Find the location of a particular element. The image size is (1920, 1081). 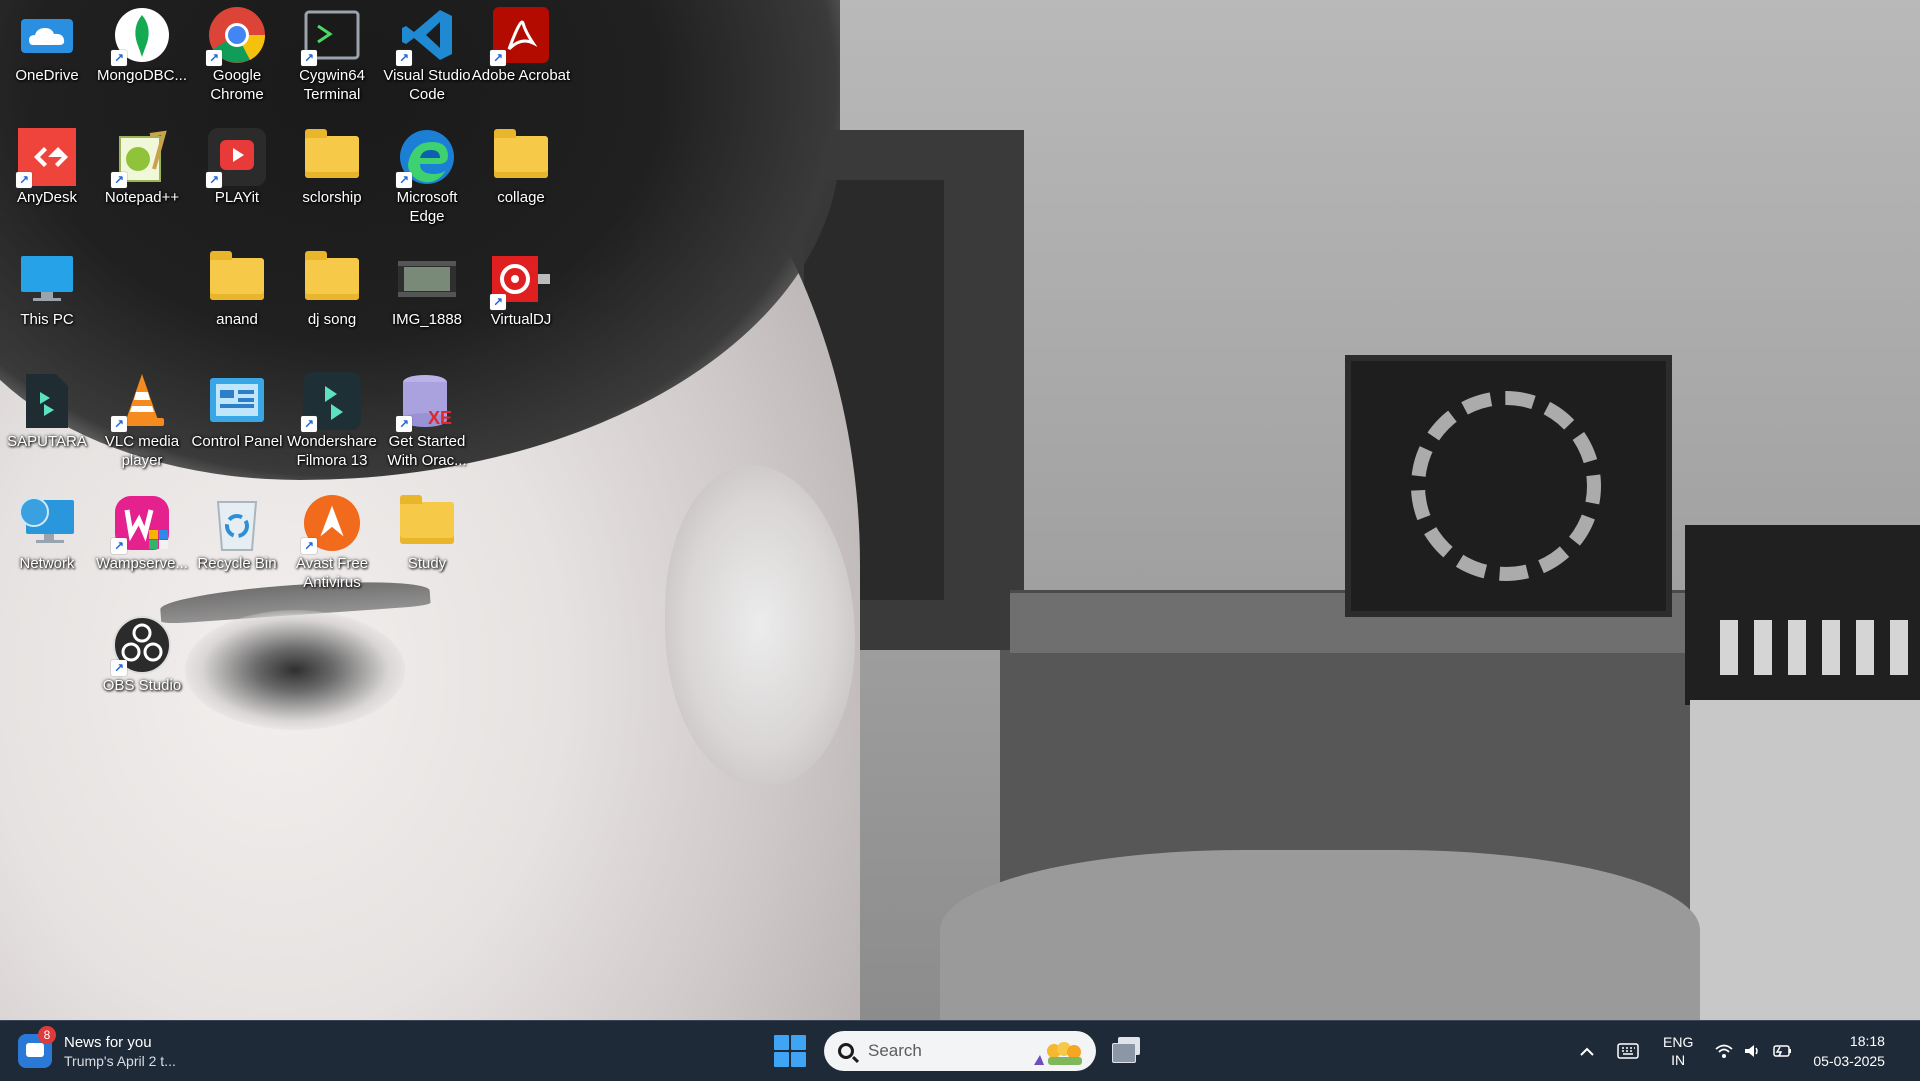

desktop-icon-label: anand is located at coordinates (237, 319).